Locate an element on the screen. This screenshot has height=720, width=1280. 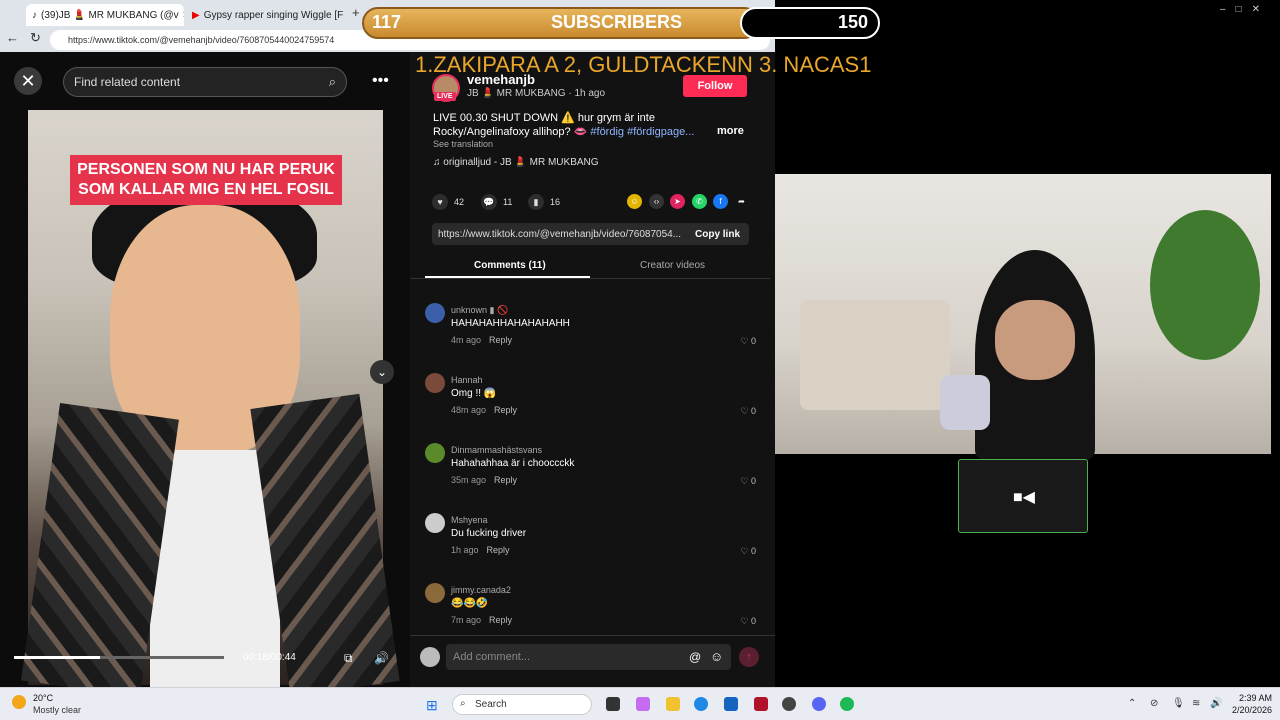
acrobat-icon is located at coordinates (761, 704).